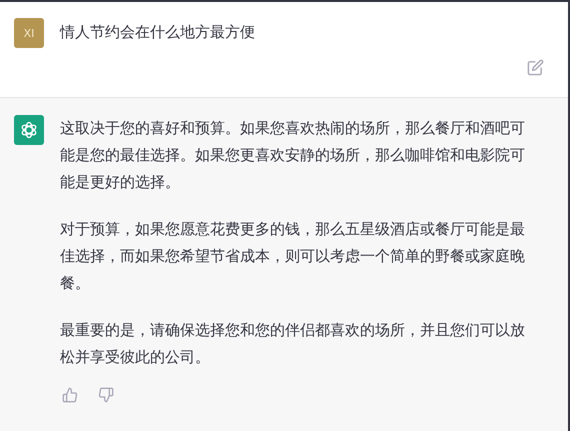 This screenshot has width=570, height=431. I want to click on thumbs-down-icon, so click(106, 395).